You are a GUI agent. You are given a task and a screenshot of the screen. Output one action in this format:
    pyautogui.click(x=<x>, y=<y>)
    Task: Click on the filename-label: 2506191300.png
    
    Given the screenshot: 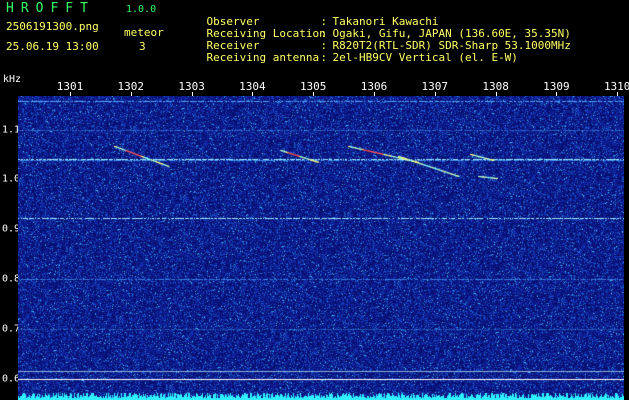 What is the action you would take?
    pyautogui.click(x=52, y=26)
    